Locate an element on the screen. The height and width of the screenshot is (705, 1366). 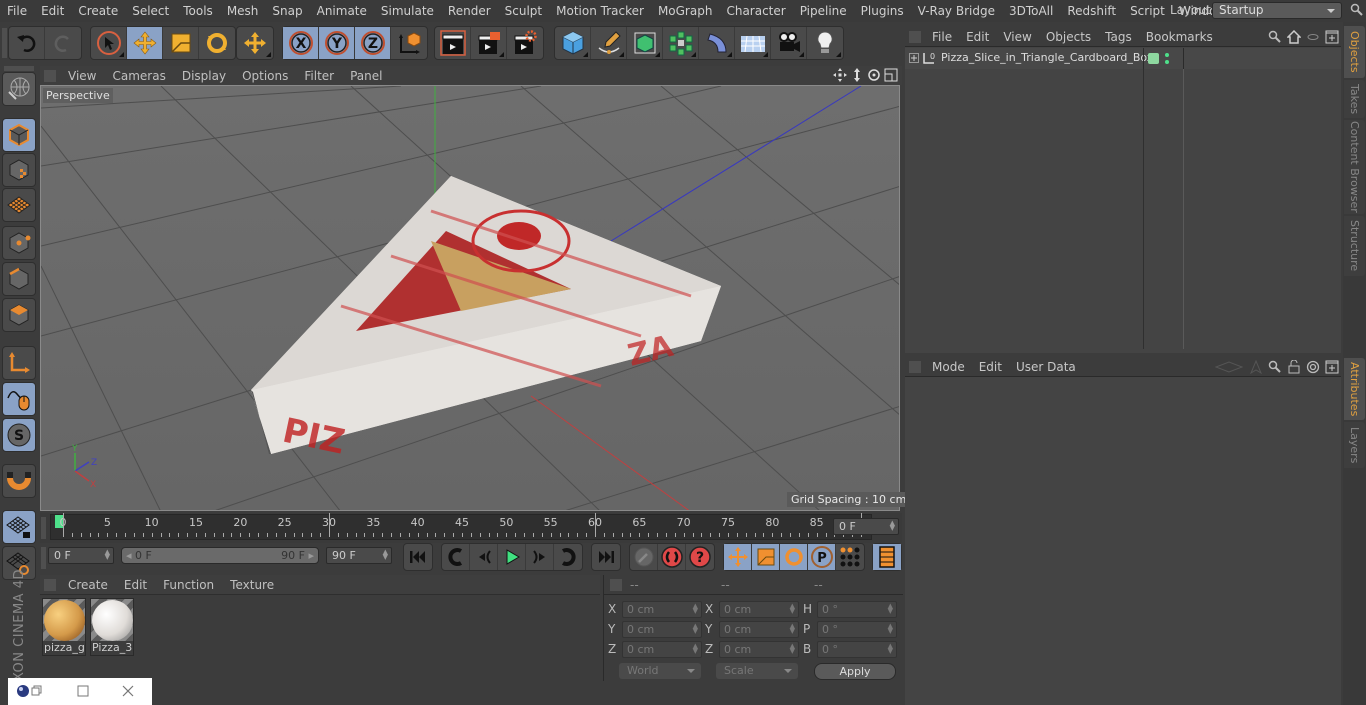
tab-content-browser: Content Browser is located at coordinates (1354, 167).